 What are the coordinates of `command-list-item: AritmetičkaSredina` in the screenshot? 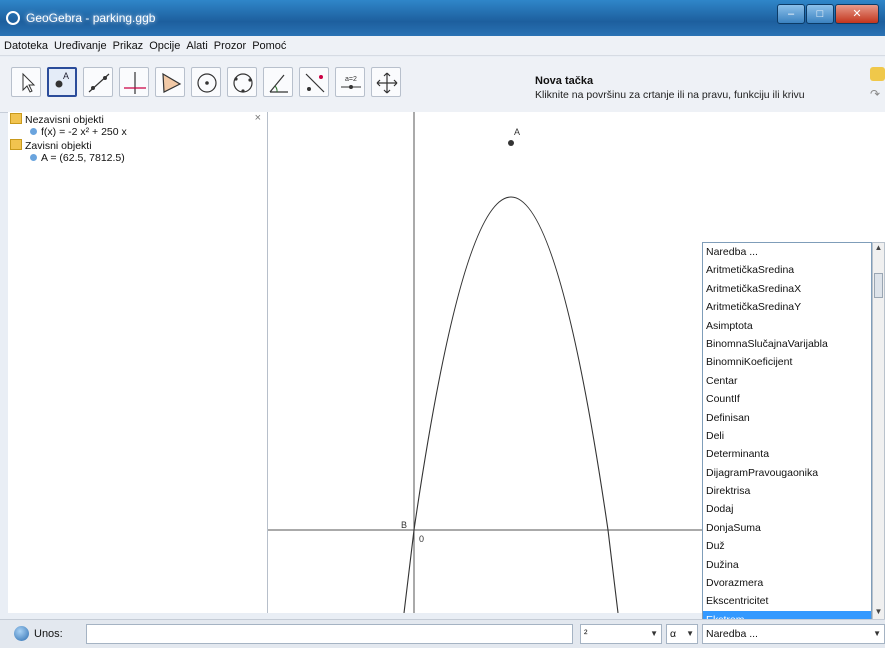 It's located at (787, 270).